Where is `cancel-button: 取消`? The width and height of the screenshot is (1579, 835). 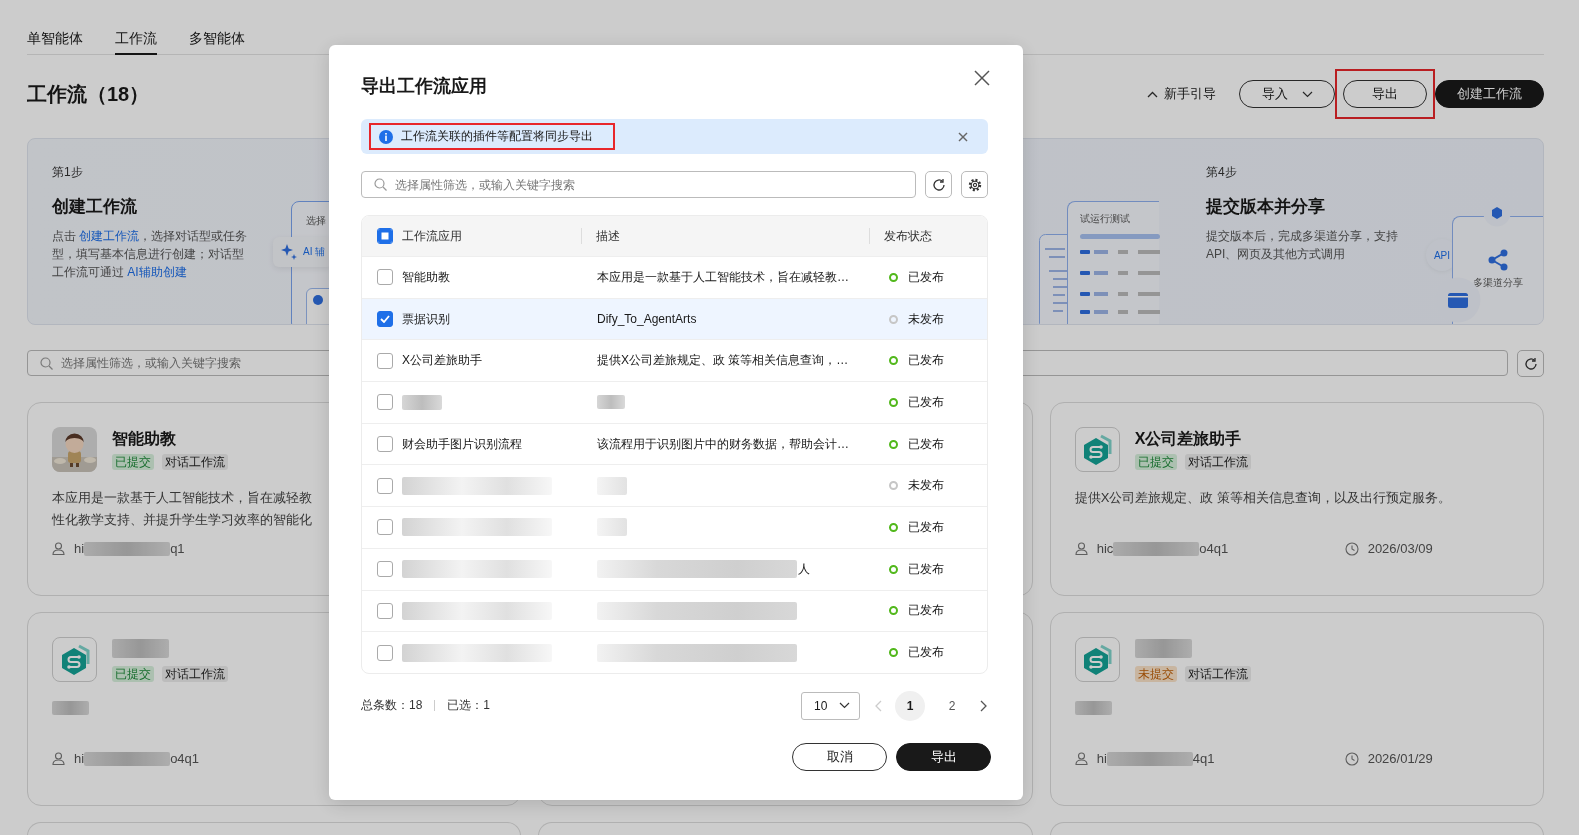 cancel-button: 取消 is located at coordinates (839, 756).